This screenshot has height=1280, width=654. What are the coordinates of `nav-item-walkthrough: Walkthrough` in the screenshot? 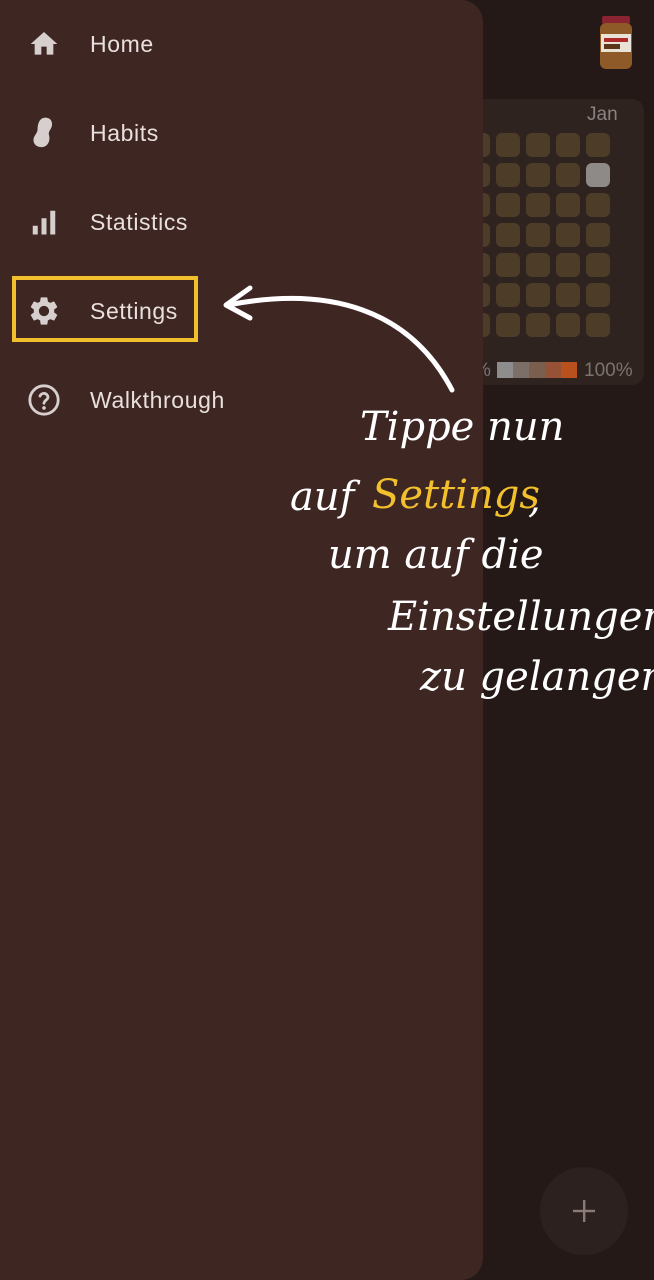 It's located at (220, 400).